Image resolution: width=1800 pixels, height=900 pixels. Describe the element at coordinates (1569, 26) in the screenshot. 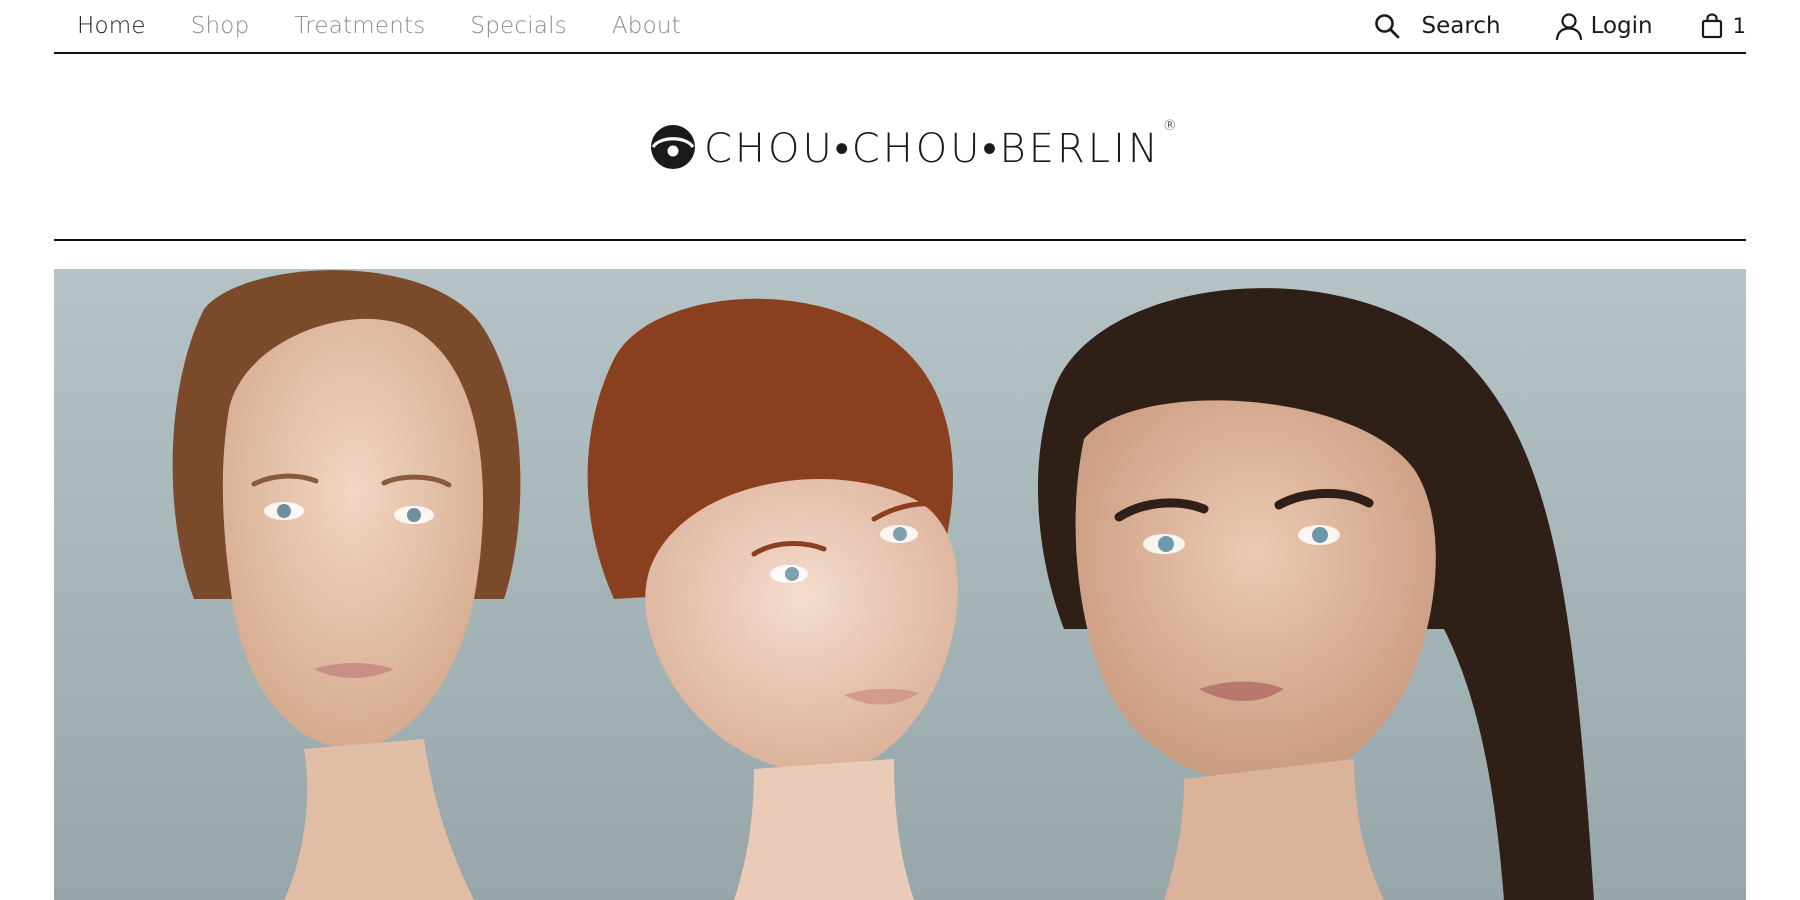

I see `user-icon` at that location.